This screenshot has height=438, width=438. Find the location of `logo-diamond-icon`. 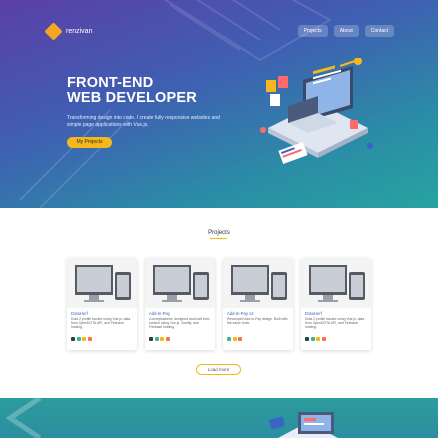

logo-diamond-icon is located at coordinates (53, 31).